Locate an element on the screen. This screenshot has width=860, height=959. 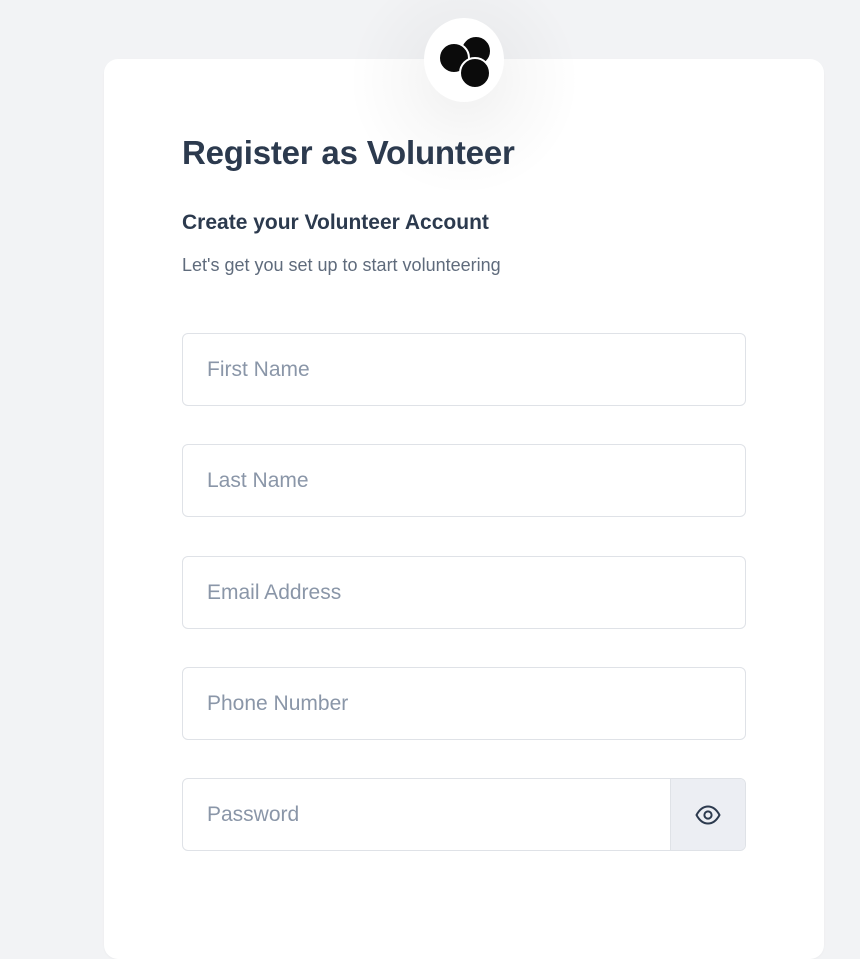
phone-input is located at coordinates (464, 703).